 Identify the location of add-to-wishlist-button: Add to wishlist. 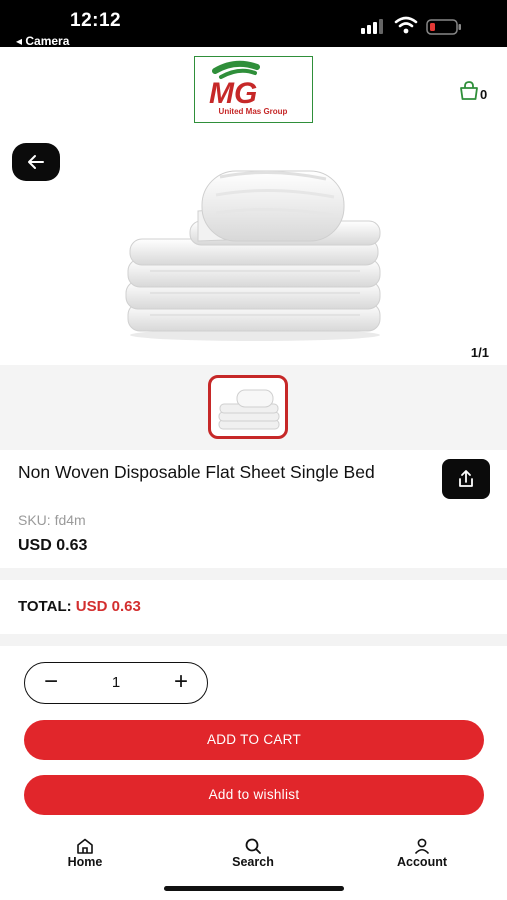
(254, 795).